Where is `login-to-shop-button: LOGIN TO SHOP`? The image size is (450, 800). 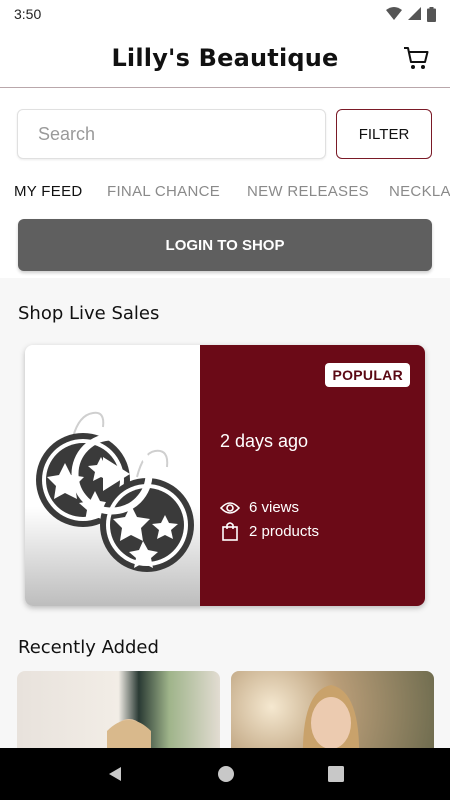 login-to-shop-button: LOGIN TO SHOP is located at coordinates (225, 245).